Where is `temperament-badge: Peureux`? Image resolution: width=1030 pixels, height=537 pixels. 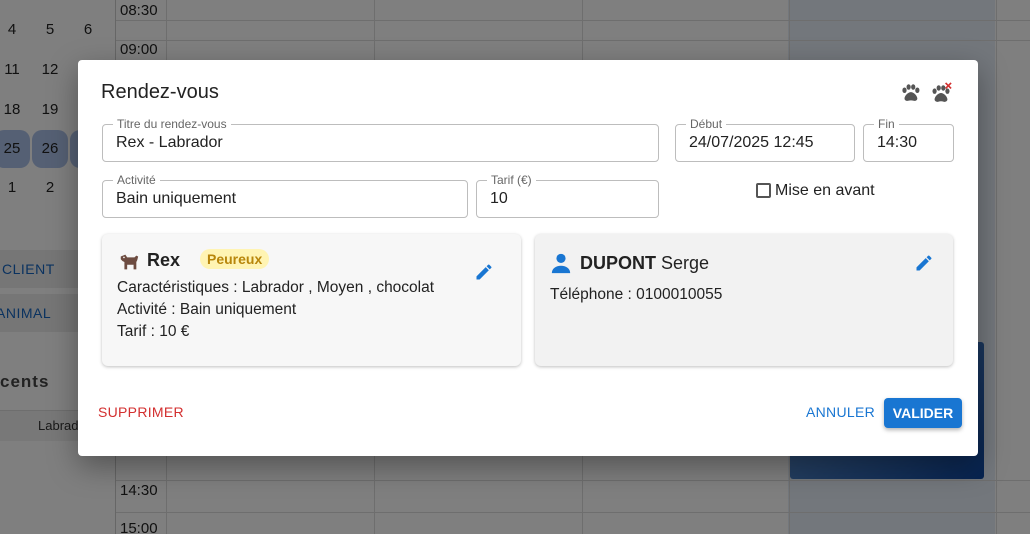 temperament-badge: Peureux is located at coordinates (235, 259).